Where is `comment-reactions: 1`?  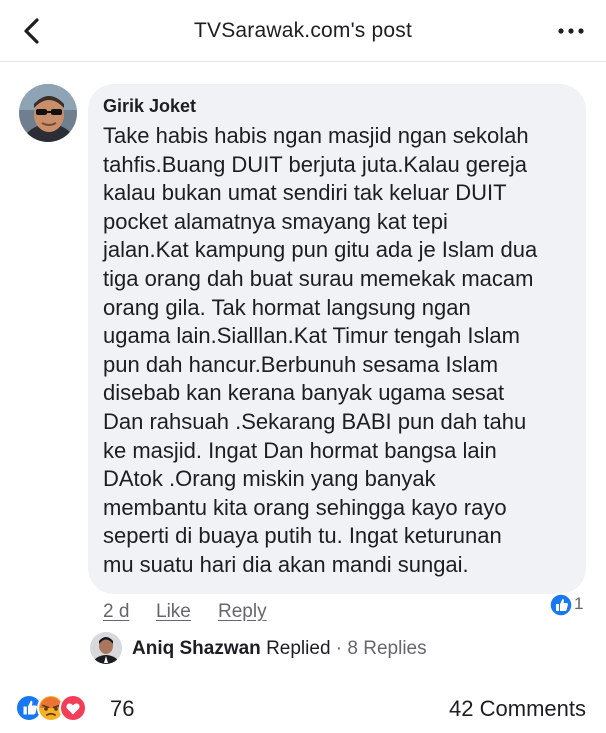 comment-reactions: 1 is located at coordinates (566, 605).